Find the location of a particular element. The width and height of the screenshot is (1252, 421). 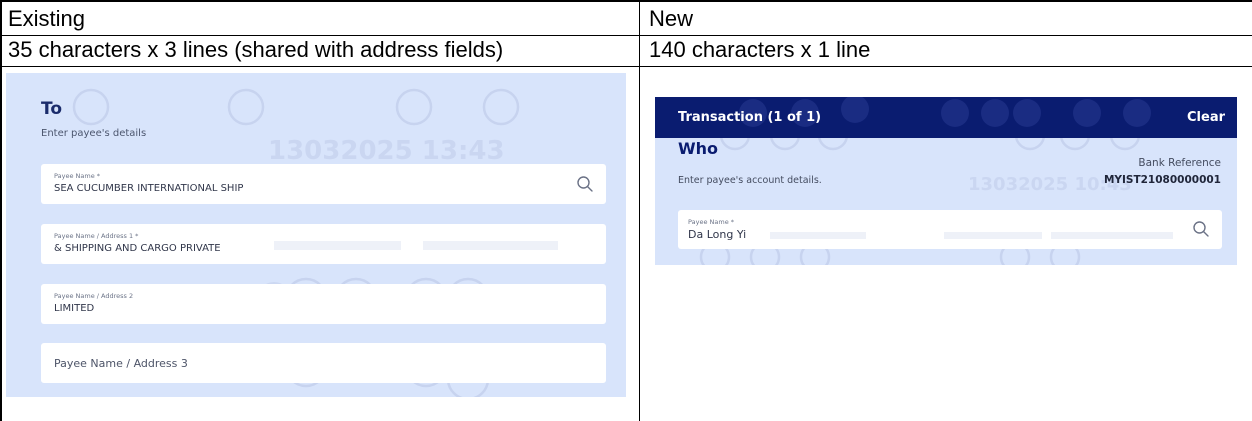

bank-reference-label: Bank Reference is located at coordinates (1179, 163).